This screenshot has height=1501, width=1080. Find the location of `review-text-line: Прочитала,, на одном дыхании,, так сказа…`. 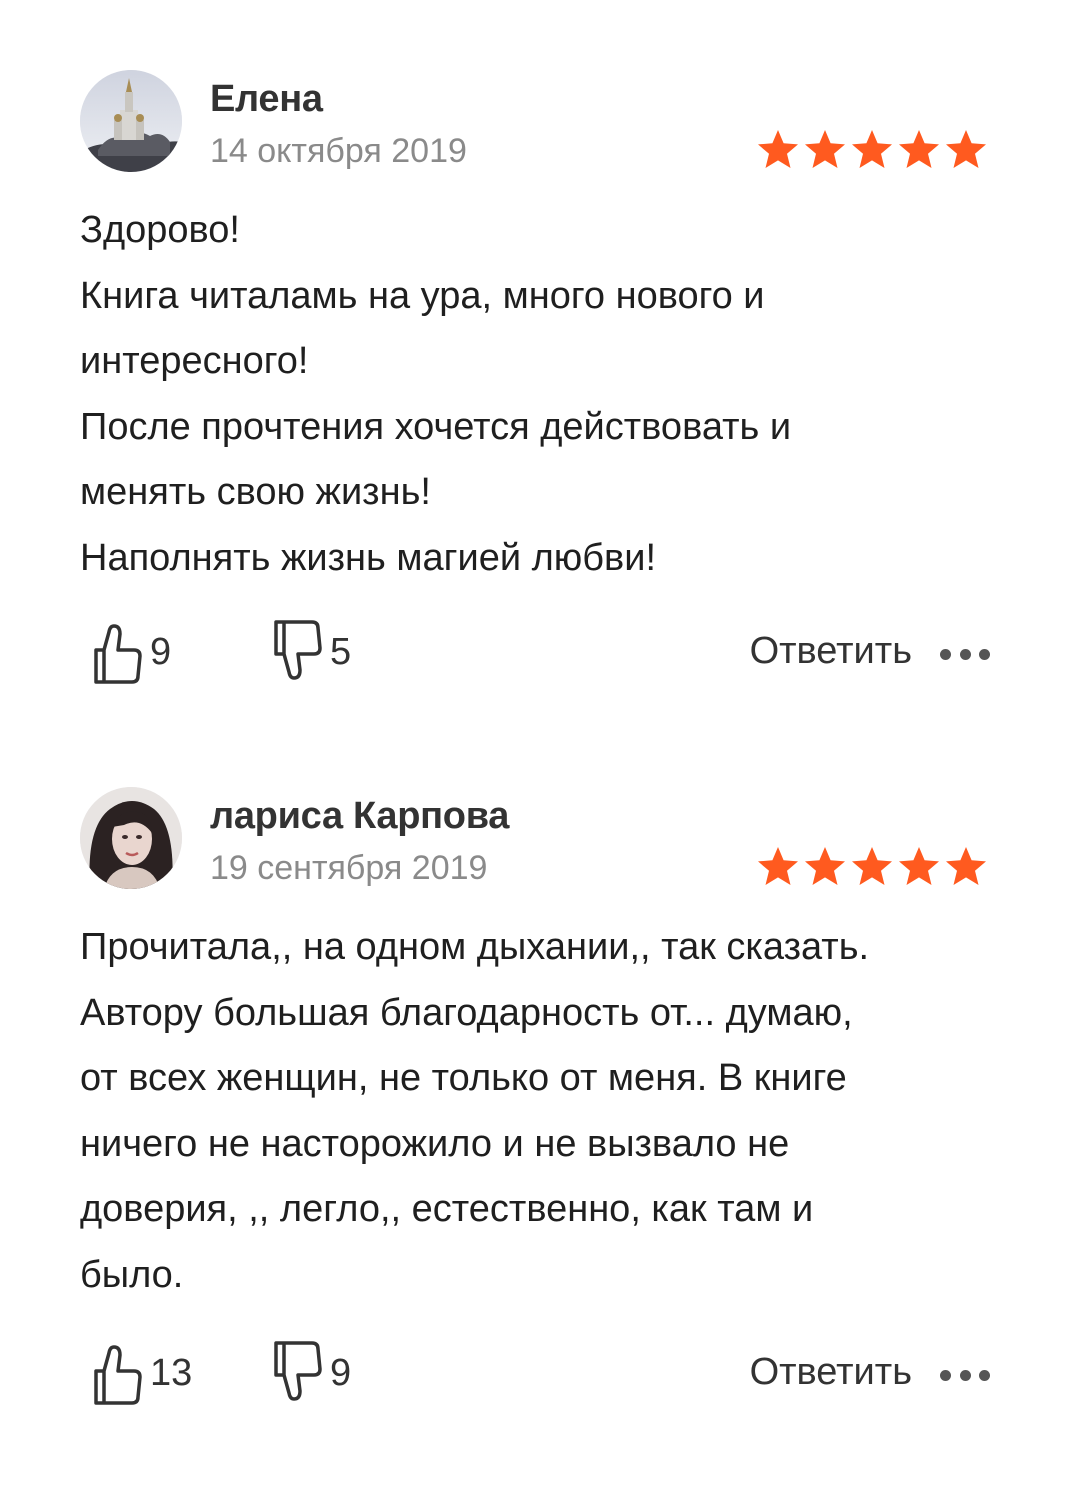

review-text-line: Прочитала,, на одном дыхании,, так сказа… is located at coordinates (475, 947).